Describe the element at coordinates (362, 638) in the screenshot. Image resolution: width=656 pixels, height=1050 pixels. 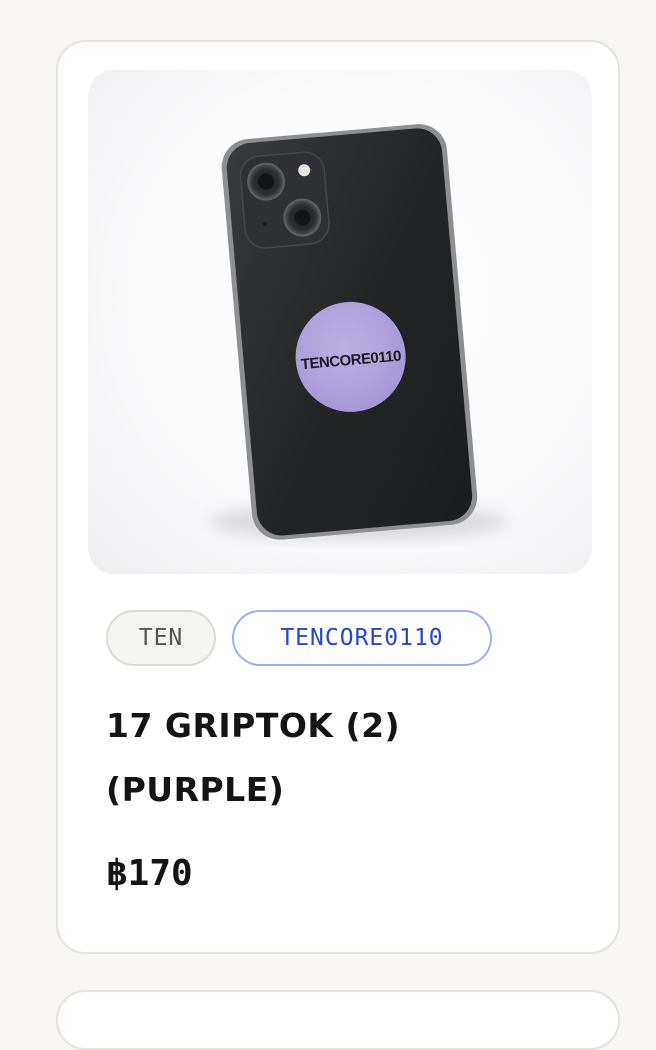
I see `tag-collection: TENCORE0110` at that location.